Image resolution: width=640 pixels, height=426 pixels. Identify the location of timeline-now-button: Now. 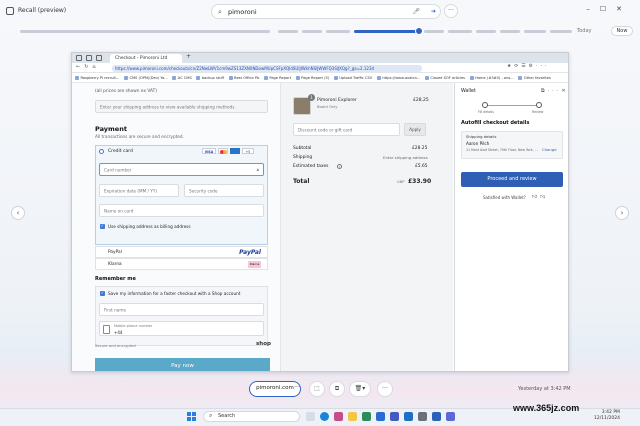
(622, 31).